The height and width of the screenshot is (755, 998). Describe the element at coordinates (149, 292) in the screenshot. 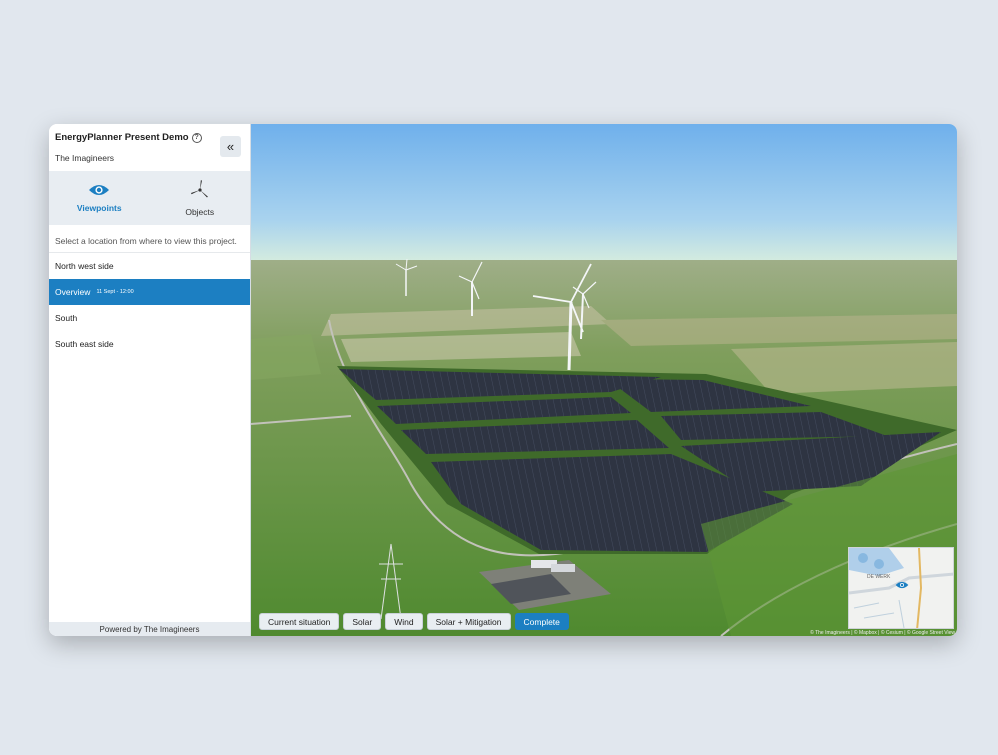

I see `viewpoint-item-active: Overview 11 Sept - 12:00` at that location.